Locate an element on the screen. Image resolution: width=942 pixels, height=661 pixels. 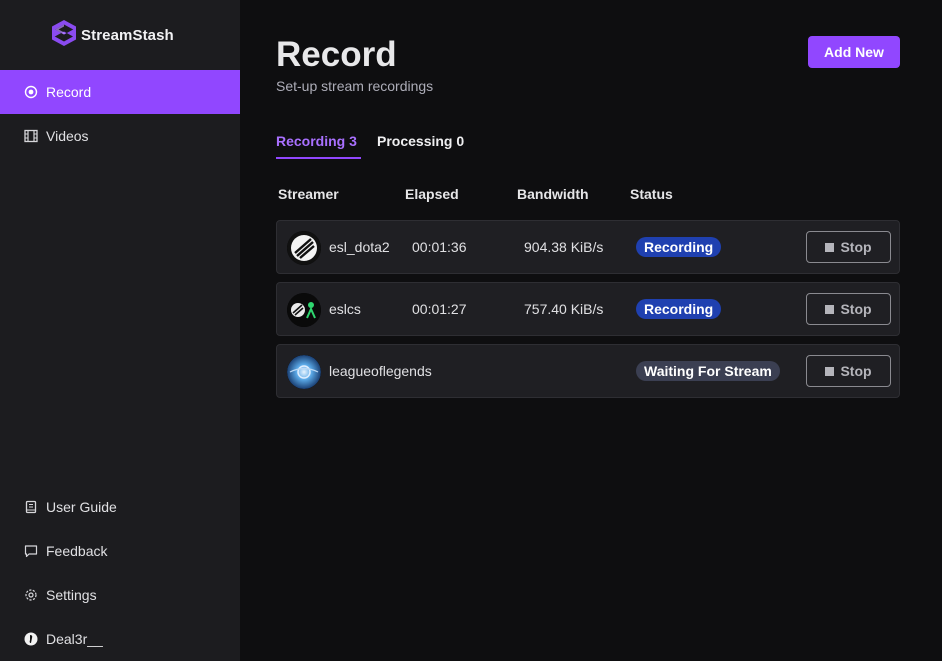
sidebar-item-settings: Settings is located at coordinates (120, 595).